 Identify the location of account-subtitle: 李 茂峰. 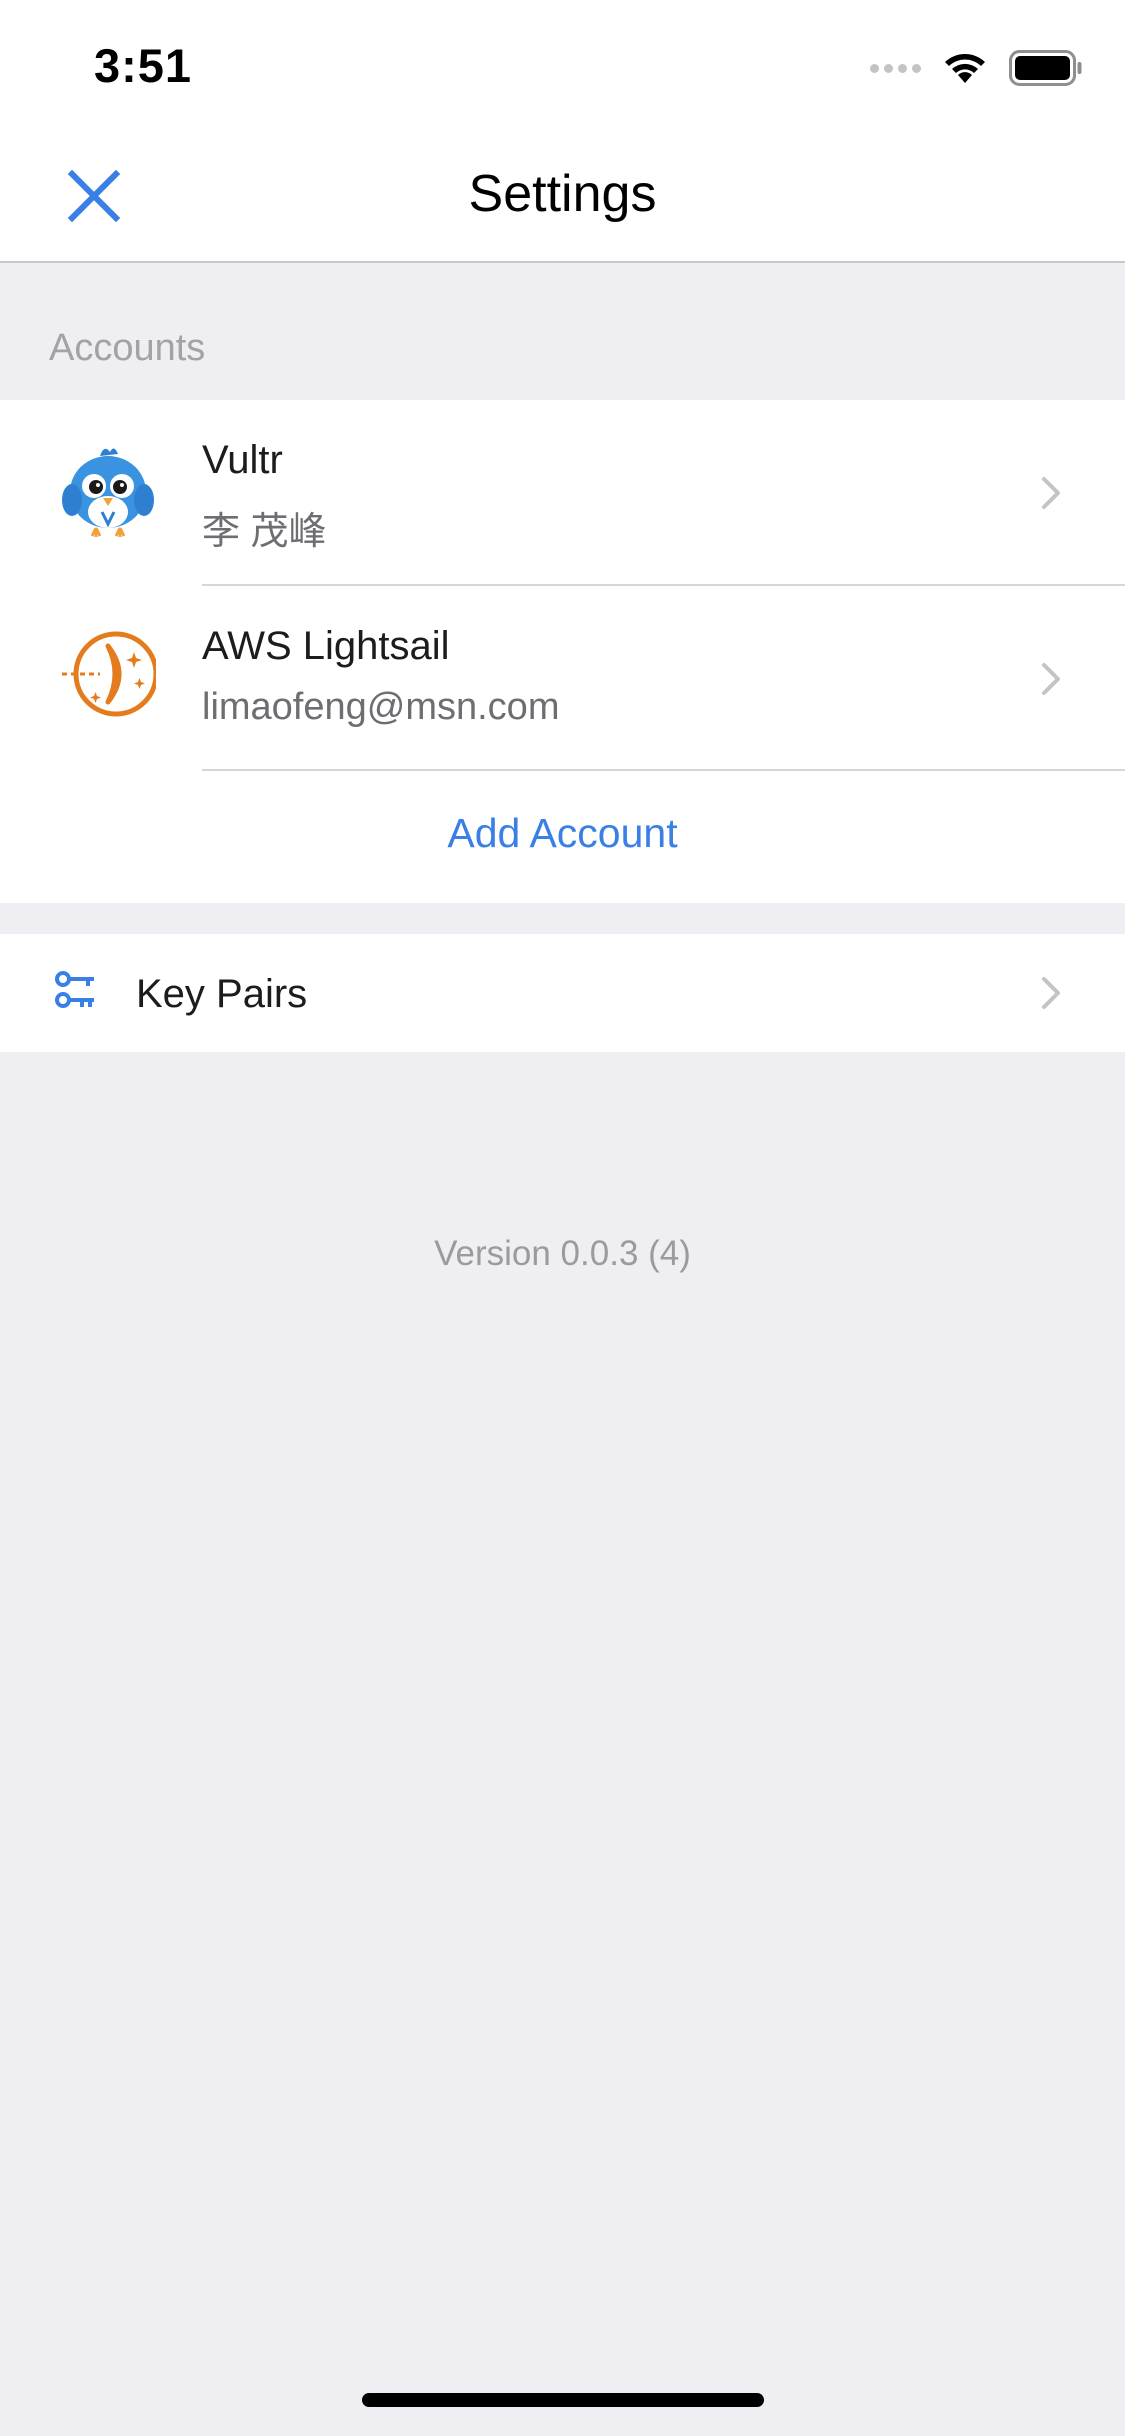
(264, 532).